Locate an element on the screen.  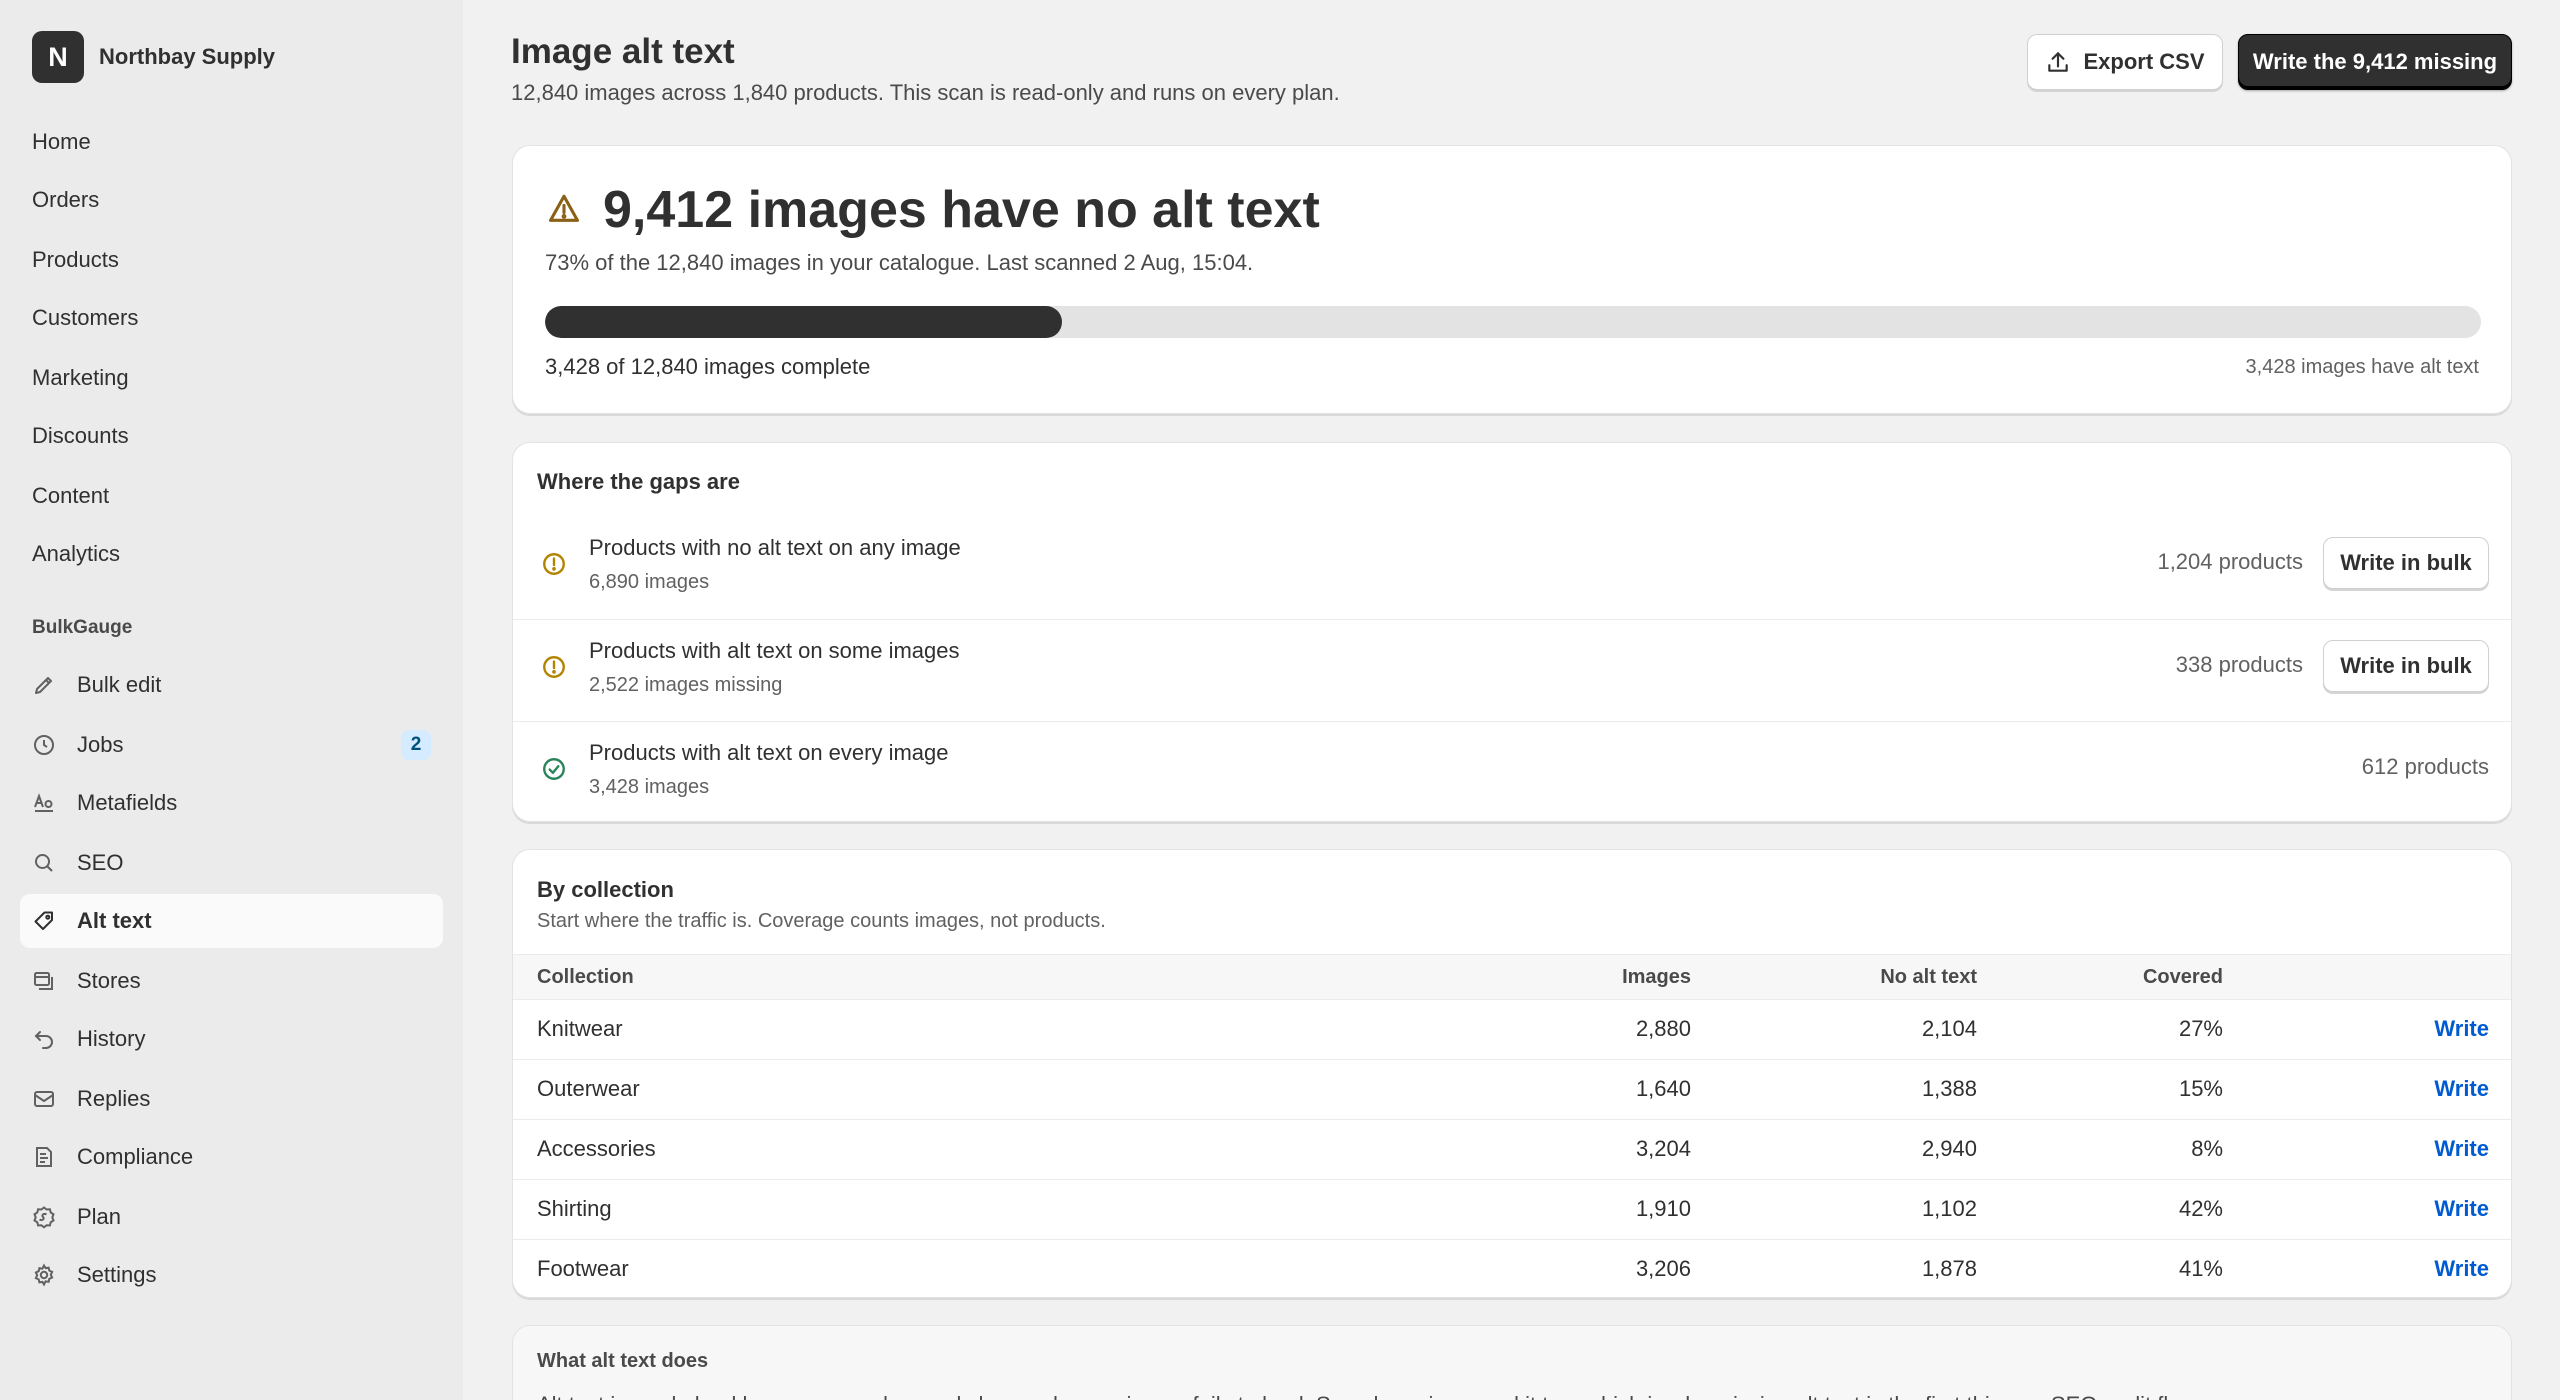
gap-row-count: 612 products is located at coordinates (2425, 766).